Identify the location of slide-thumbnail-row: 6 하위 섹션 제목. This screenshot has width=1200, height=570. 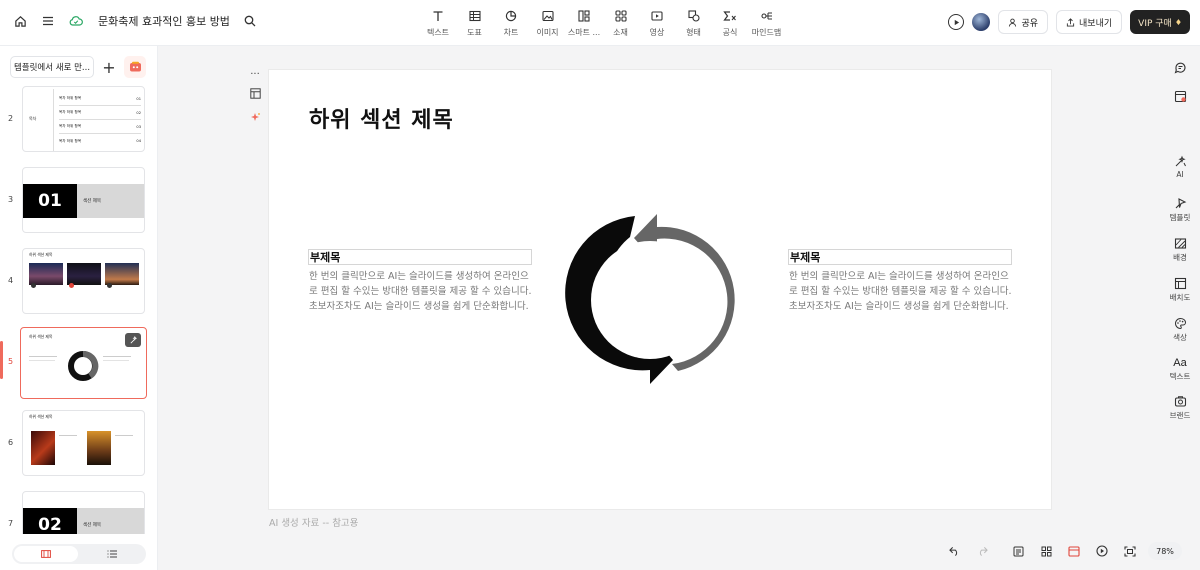
(79, 444).